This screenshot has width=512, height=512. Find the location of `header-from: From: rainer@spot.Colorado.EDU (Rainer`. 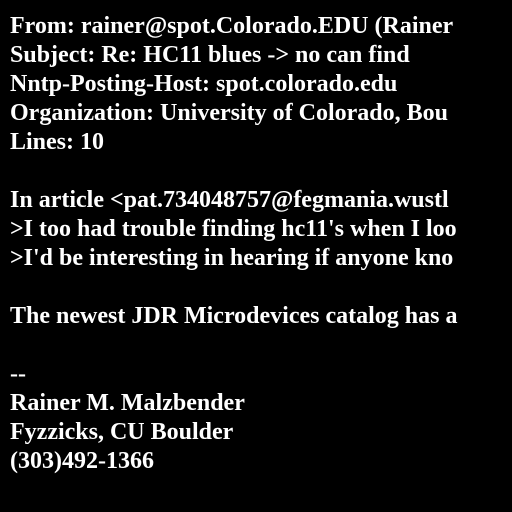

header-from: From: rainer@spot.Colorado.EDU (Rainer is located at coordinates (232, 26).